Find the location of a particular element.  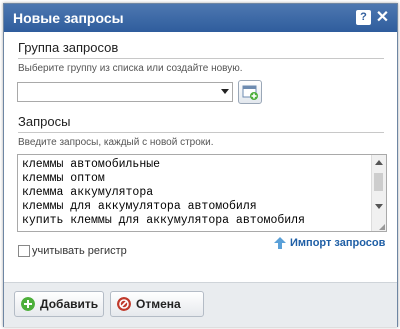

cancel-button: Отмена is located at coordinates (157, 304).